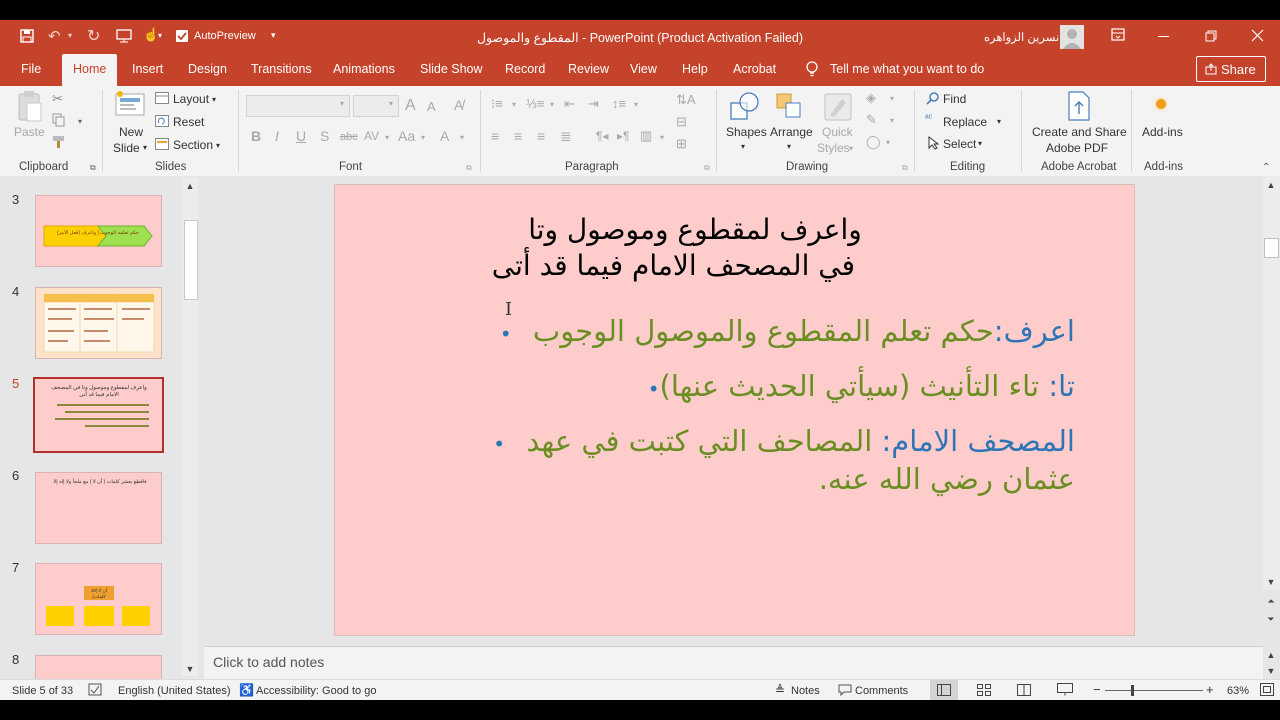 The height and width of the screenshot is (720, 1280). What do you see at coordinates (1079, 132) in the screenshot?
I see `create-pdf-label-1: Create and Share` at bounding box center [1079, 132].